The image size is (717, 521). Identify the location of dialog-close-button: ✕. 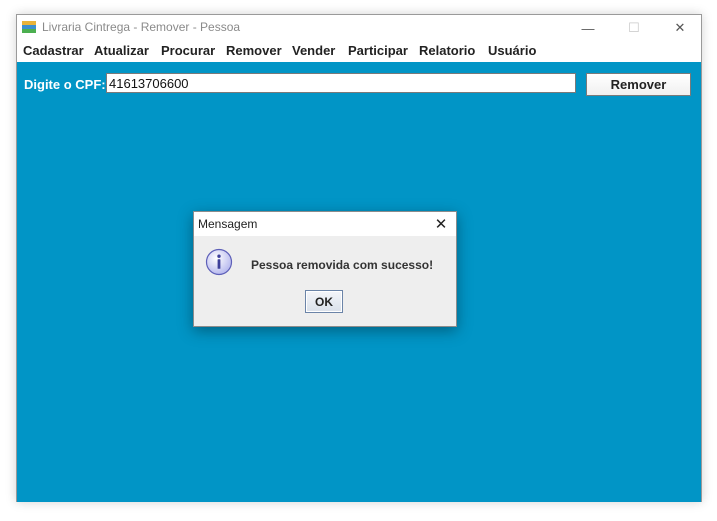
(441, 224).